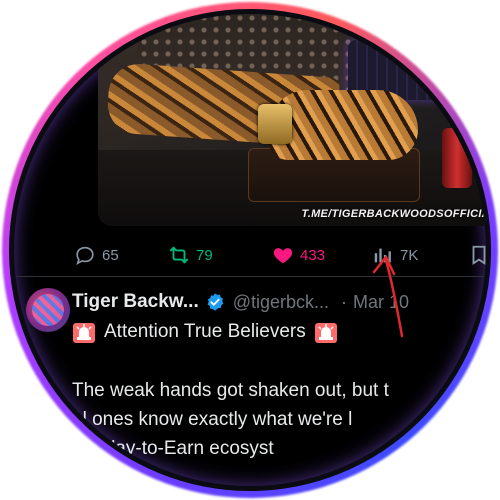  Describe the element at coordinates (215, 302) in the screenshot. I see `verified-badge-icon` at that location.